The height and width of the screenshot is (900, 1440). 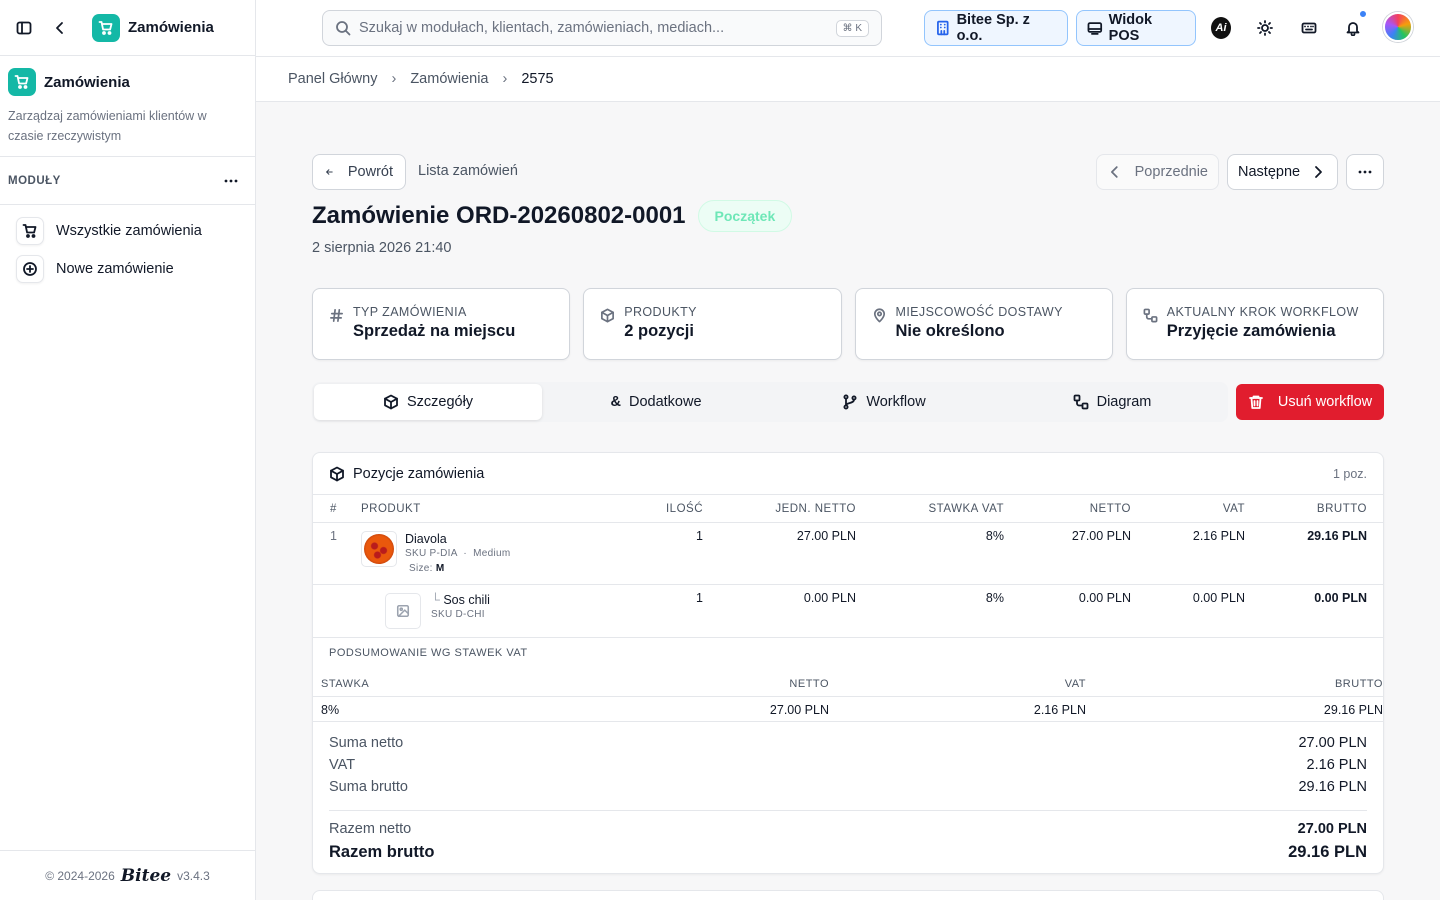 I want to click on vat-amount: 2.16 PLN, so click(x=1059, y=710).